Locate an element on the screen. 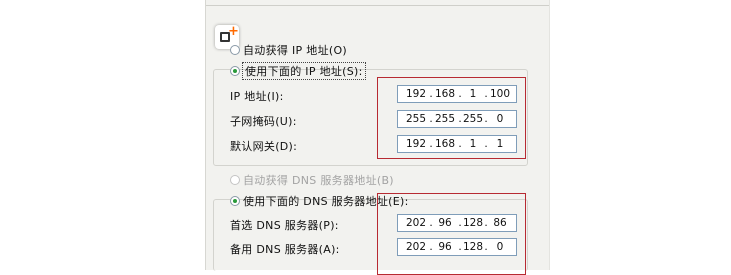 The height and width of the screenshot is (275, 731). ip-highlight-box is located at coordinates (451, 118).